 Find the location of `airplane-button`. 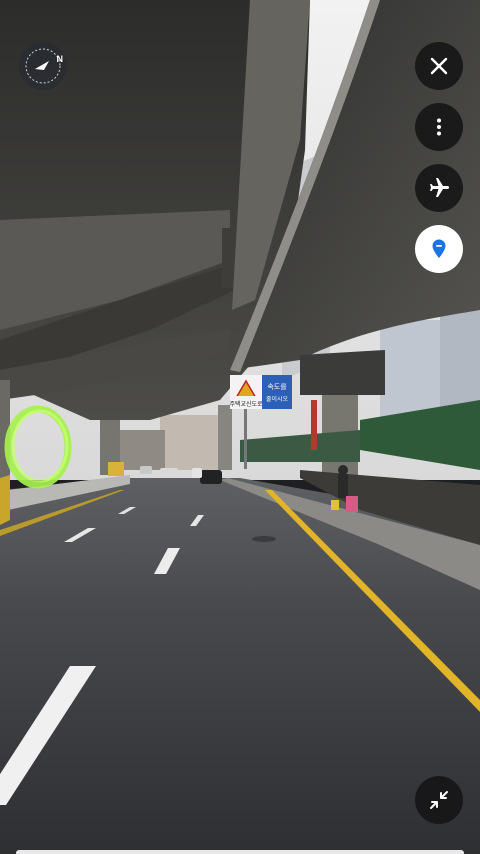

airplane-button is located at coordinates (439, 188).